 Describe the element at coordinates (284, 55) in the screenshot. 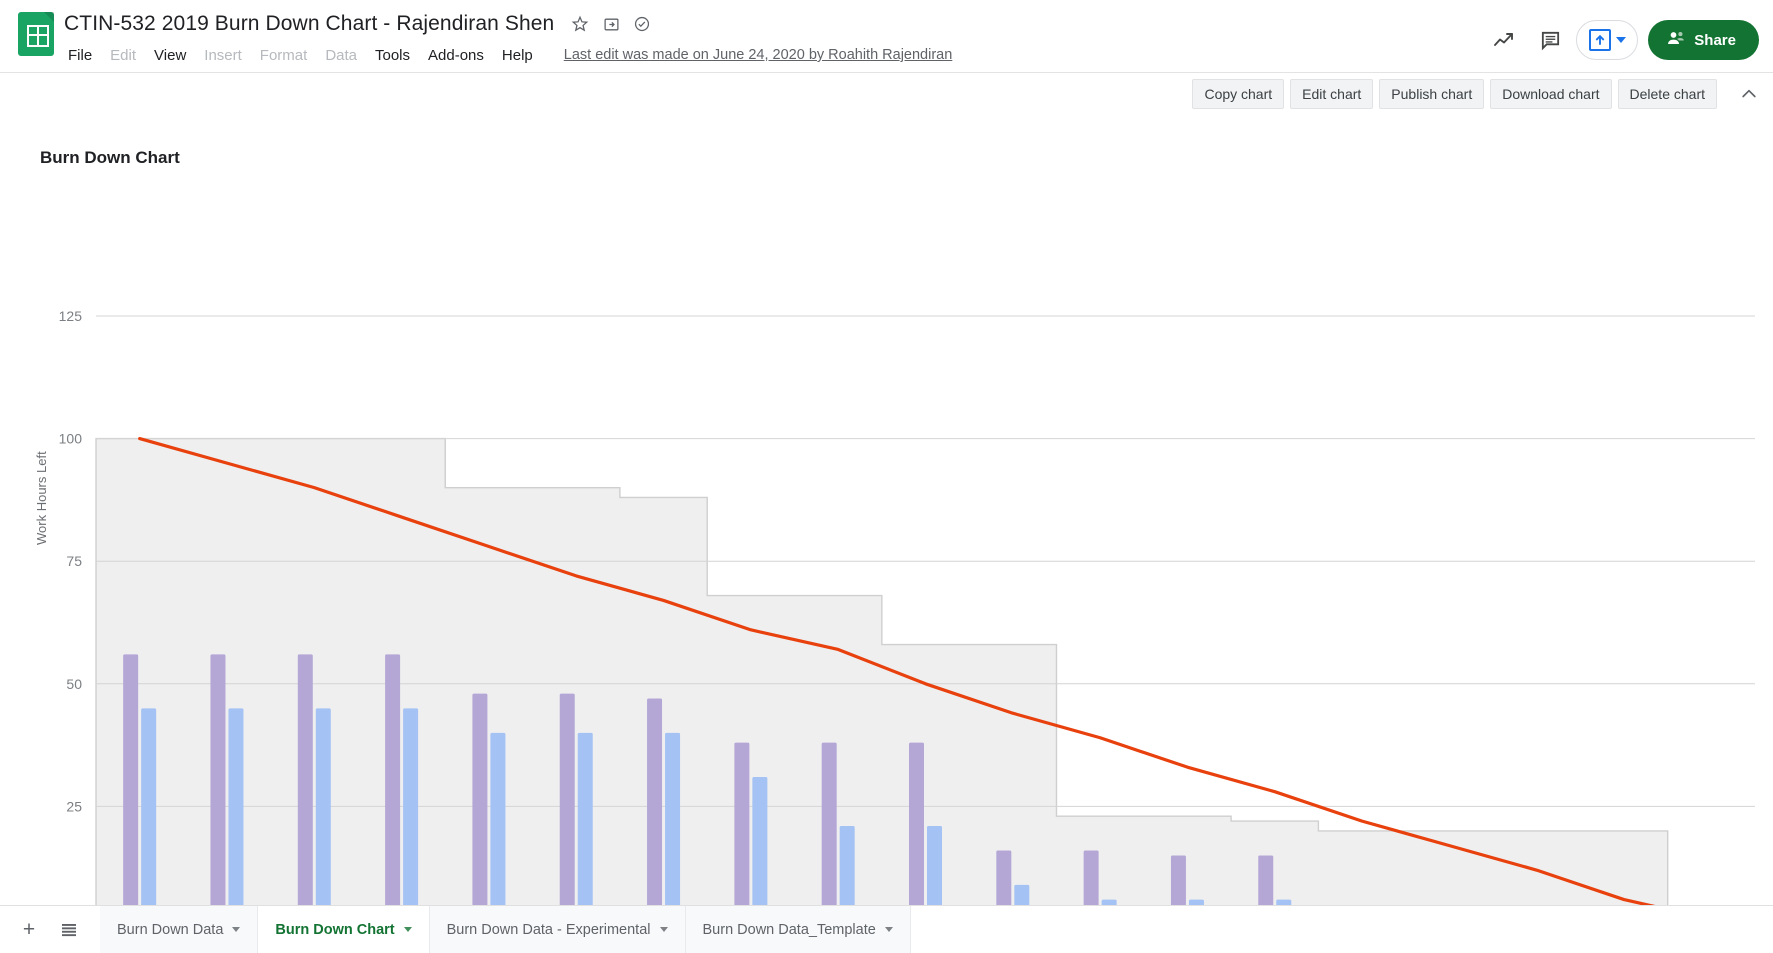

I see `menu-item-format: Format` at that location.